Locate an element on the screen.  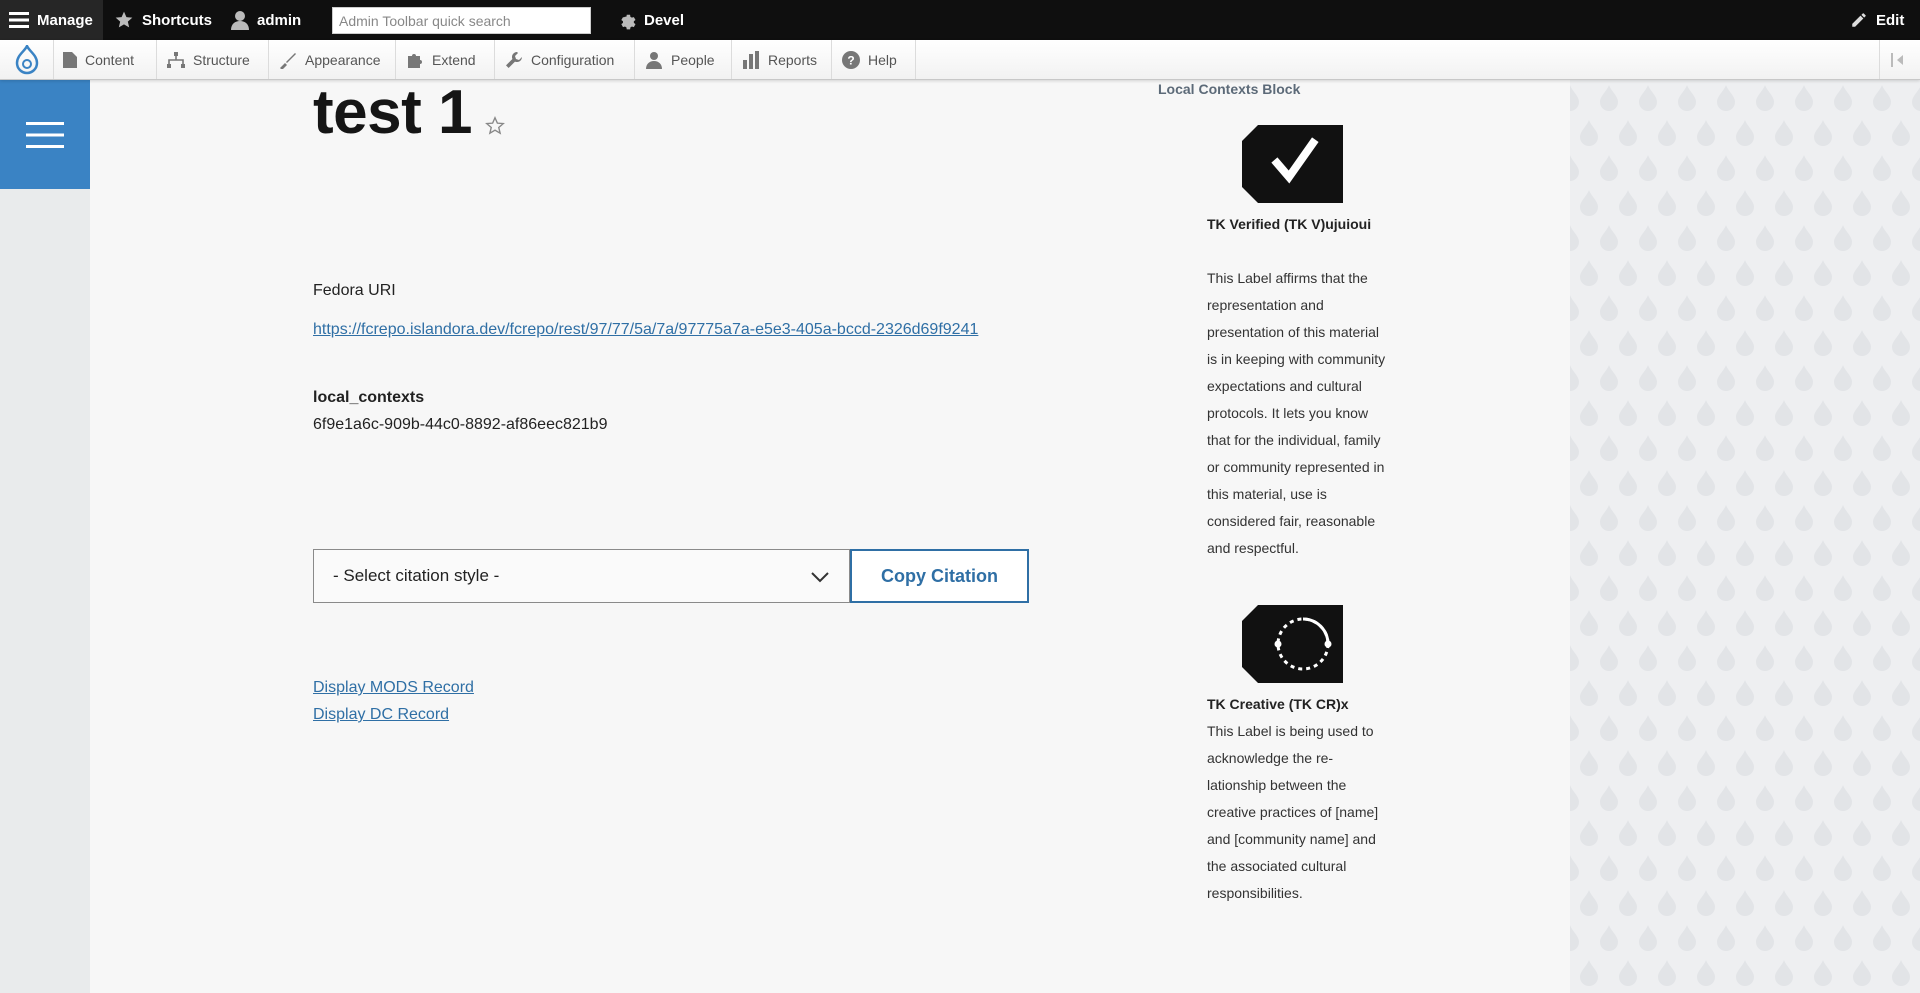
display-dc-link: Display DC Record is located at coordinates (381, 715).